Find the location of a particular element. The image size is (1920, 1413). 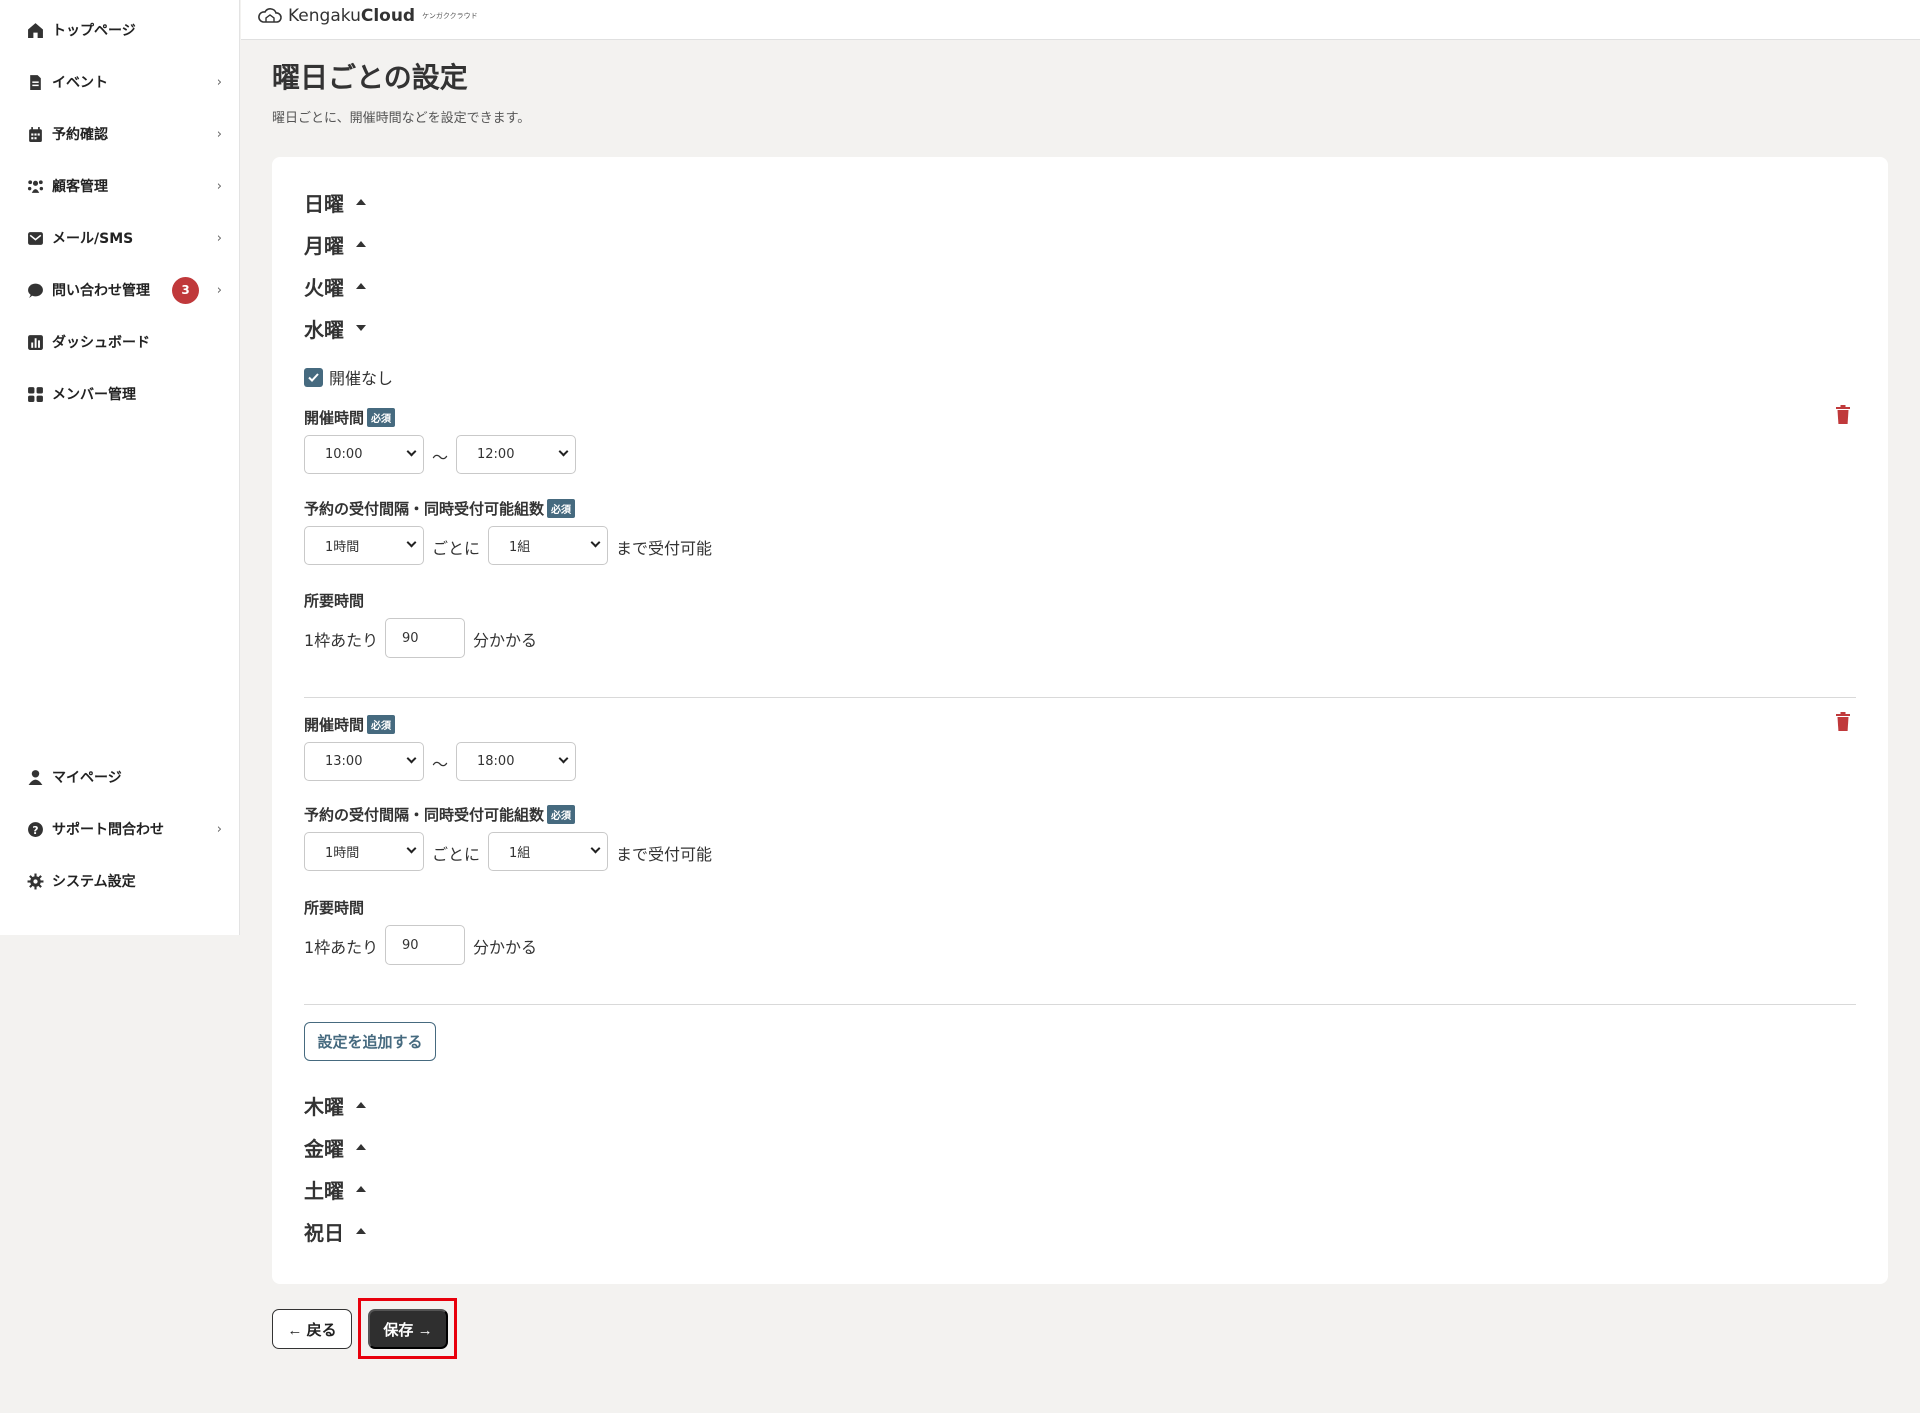

slot2-start-time-select: 13:00 is located at coordinates (364, 761).